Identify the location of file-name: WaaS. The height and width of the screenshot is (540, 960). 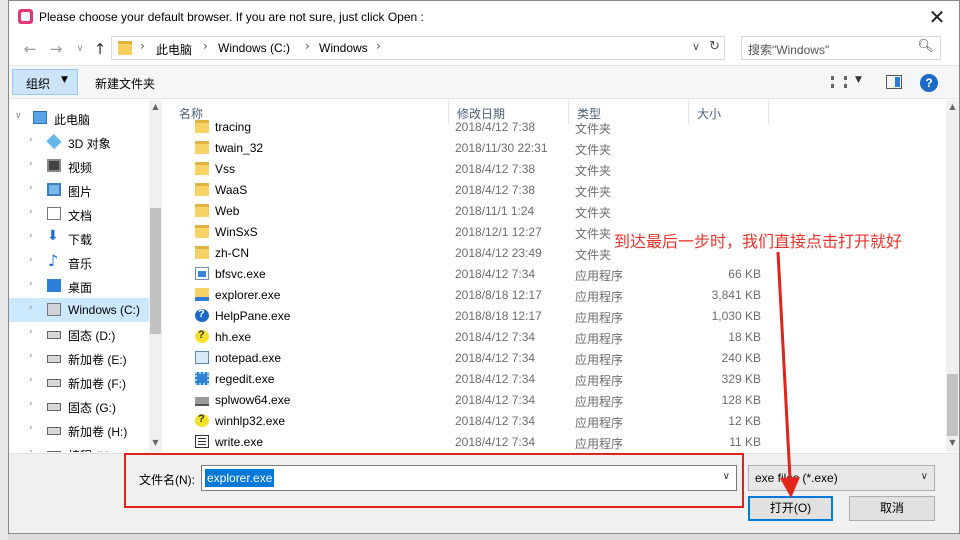
(231, 190).